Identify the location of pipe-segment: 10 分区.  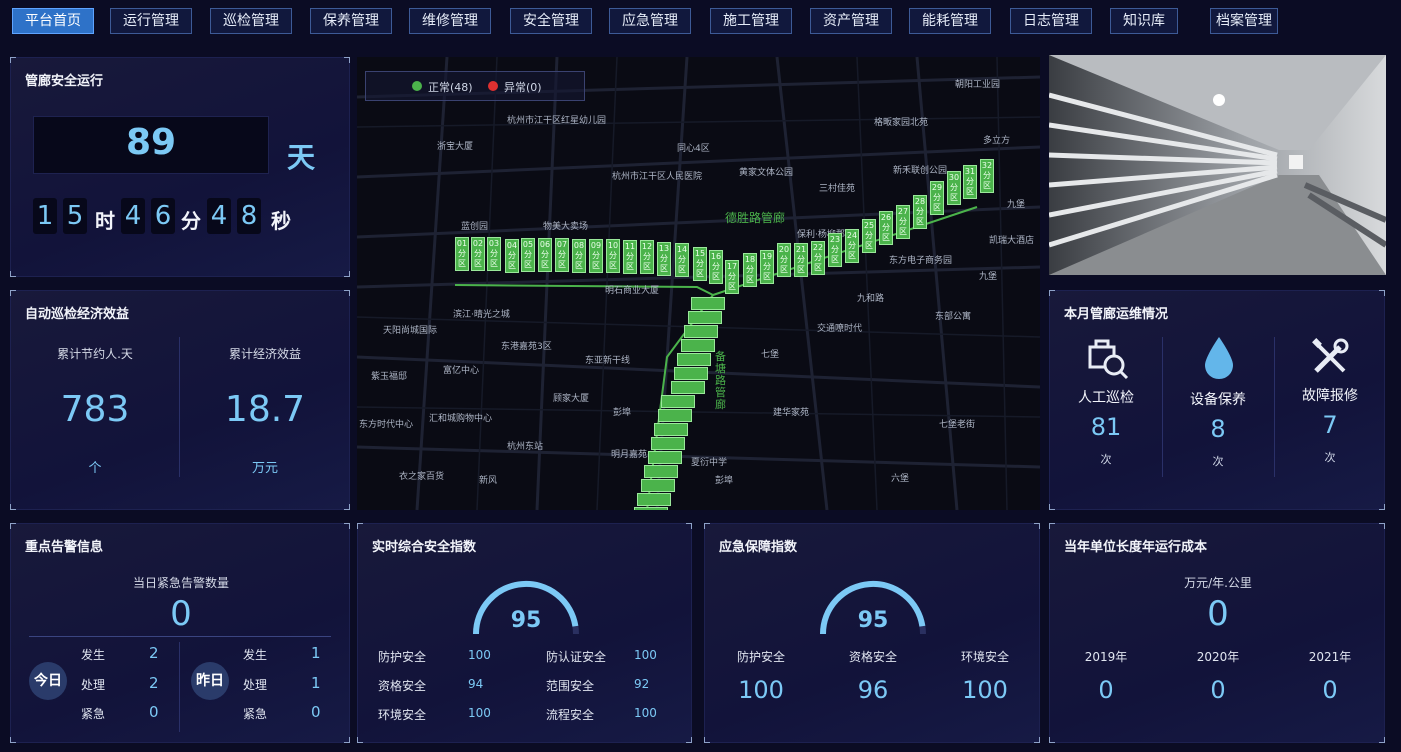
(613, 256).